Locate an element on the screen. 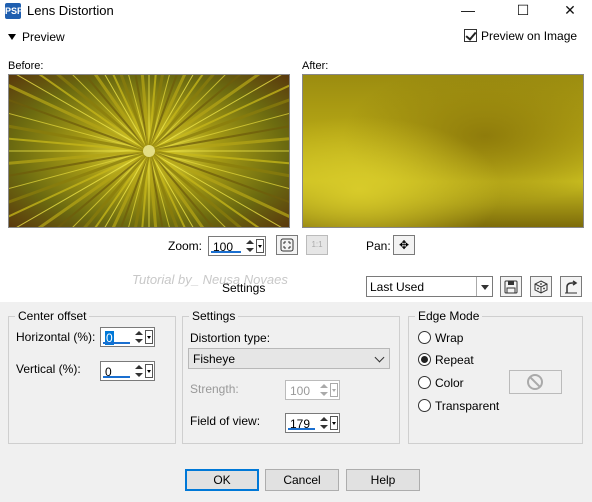 The image size is (592, 502). checkbox-checked-icon is located at coordinates (470, 35).